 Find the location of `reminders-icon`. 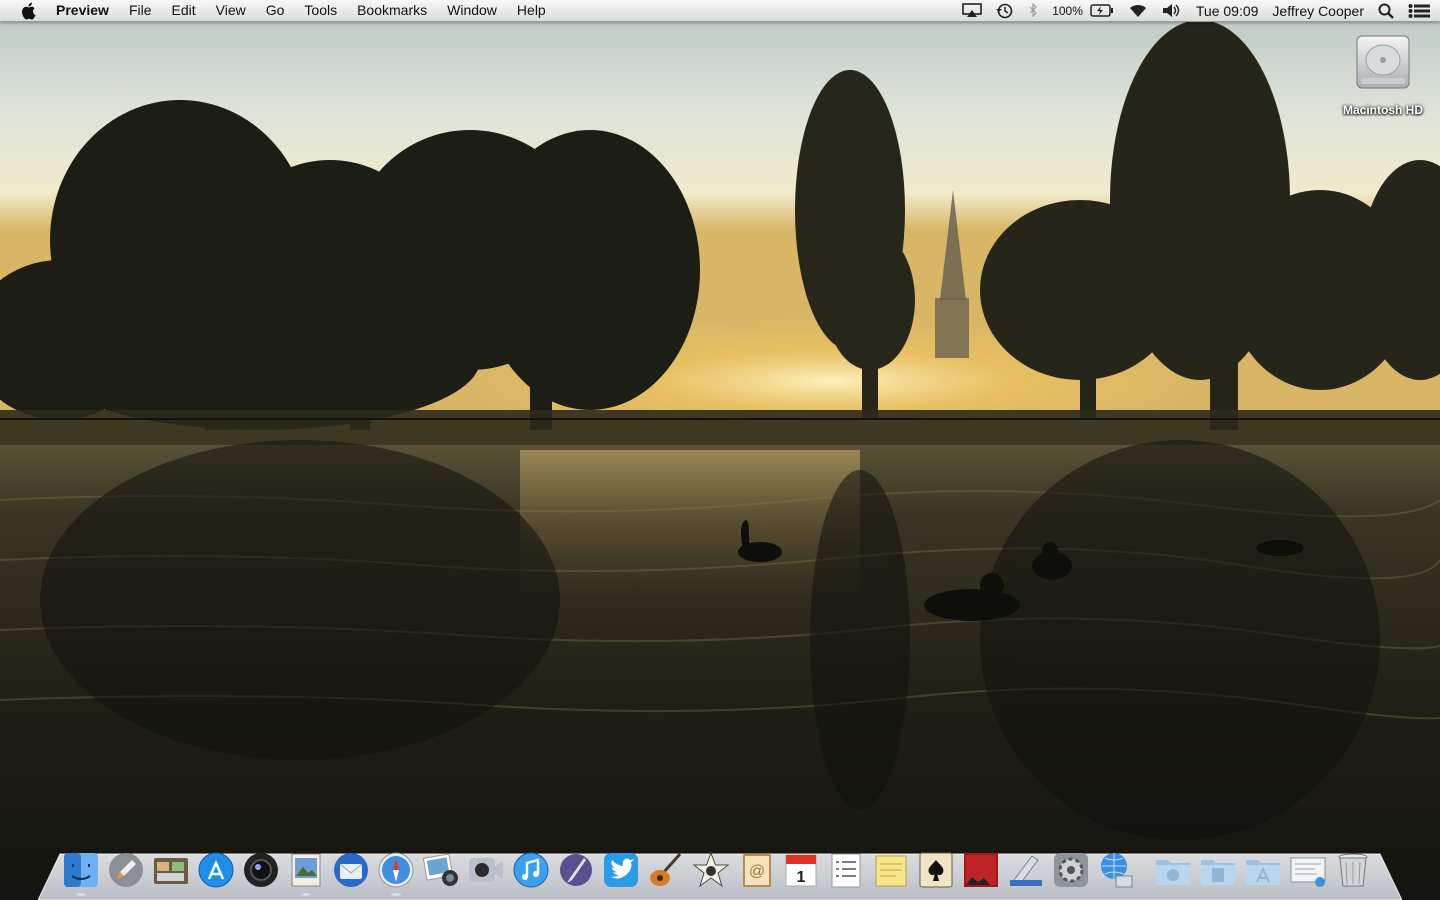

reminders-icon is located at coordinates (845, 868).